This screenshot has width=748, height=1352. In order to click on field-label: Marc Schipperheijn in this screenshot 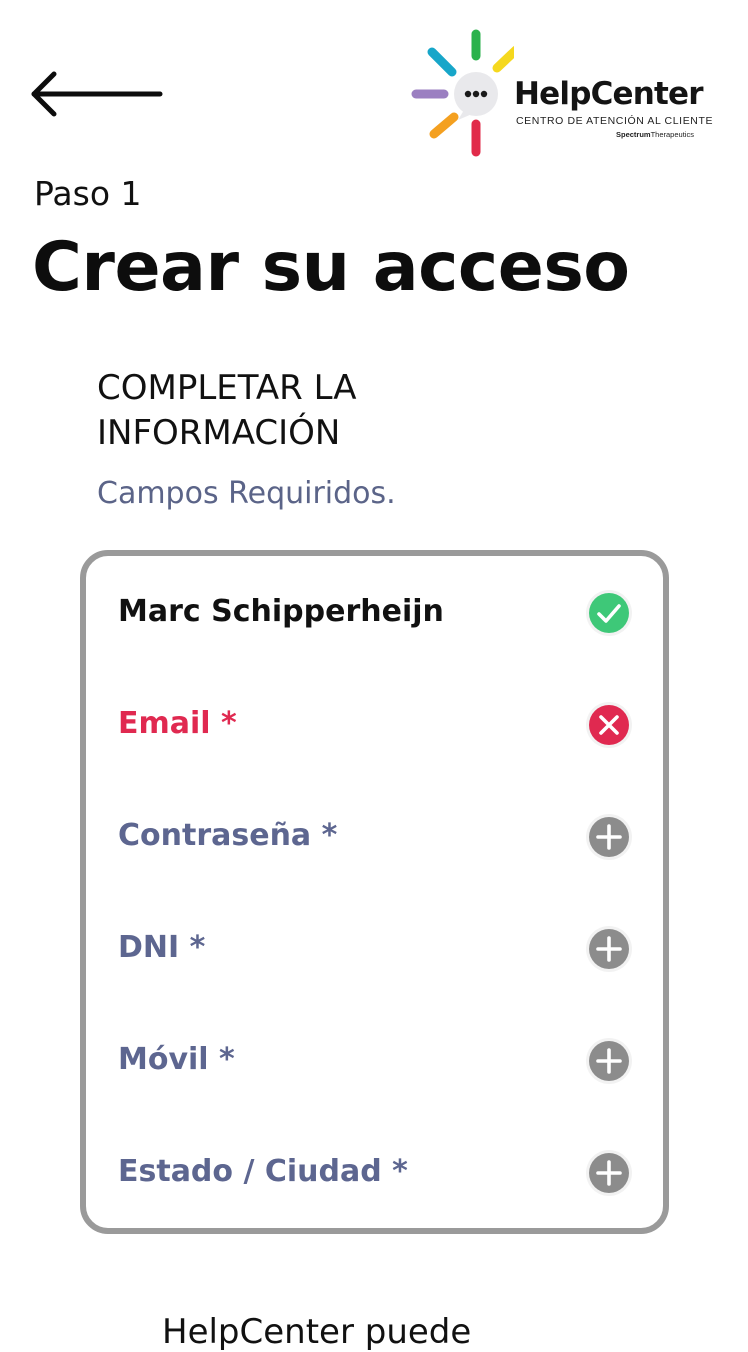, I will do `click(281, 611)`.